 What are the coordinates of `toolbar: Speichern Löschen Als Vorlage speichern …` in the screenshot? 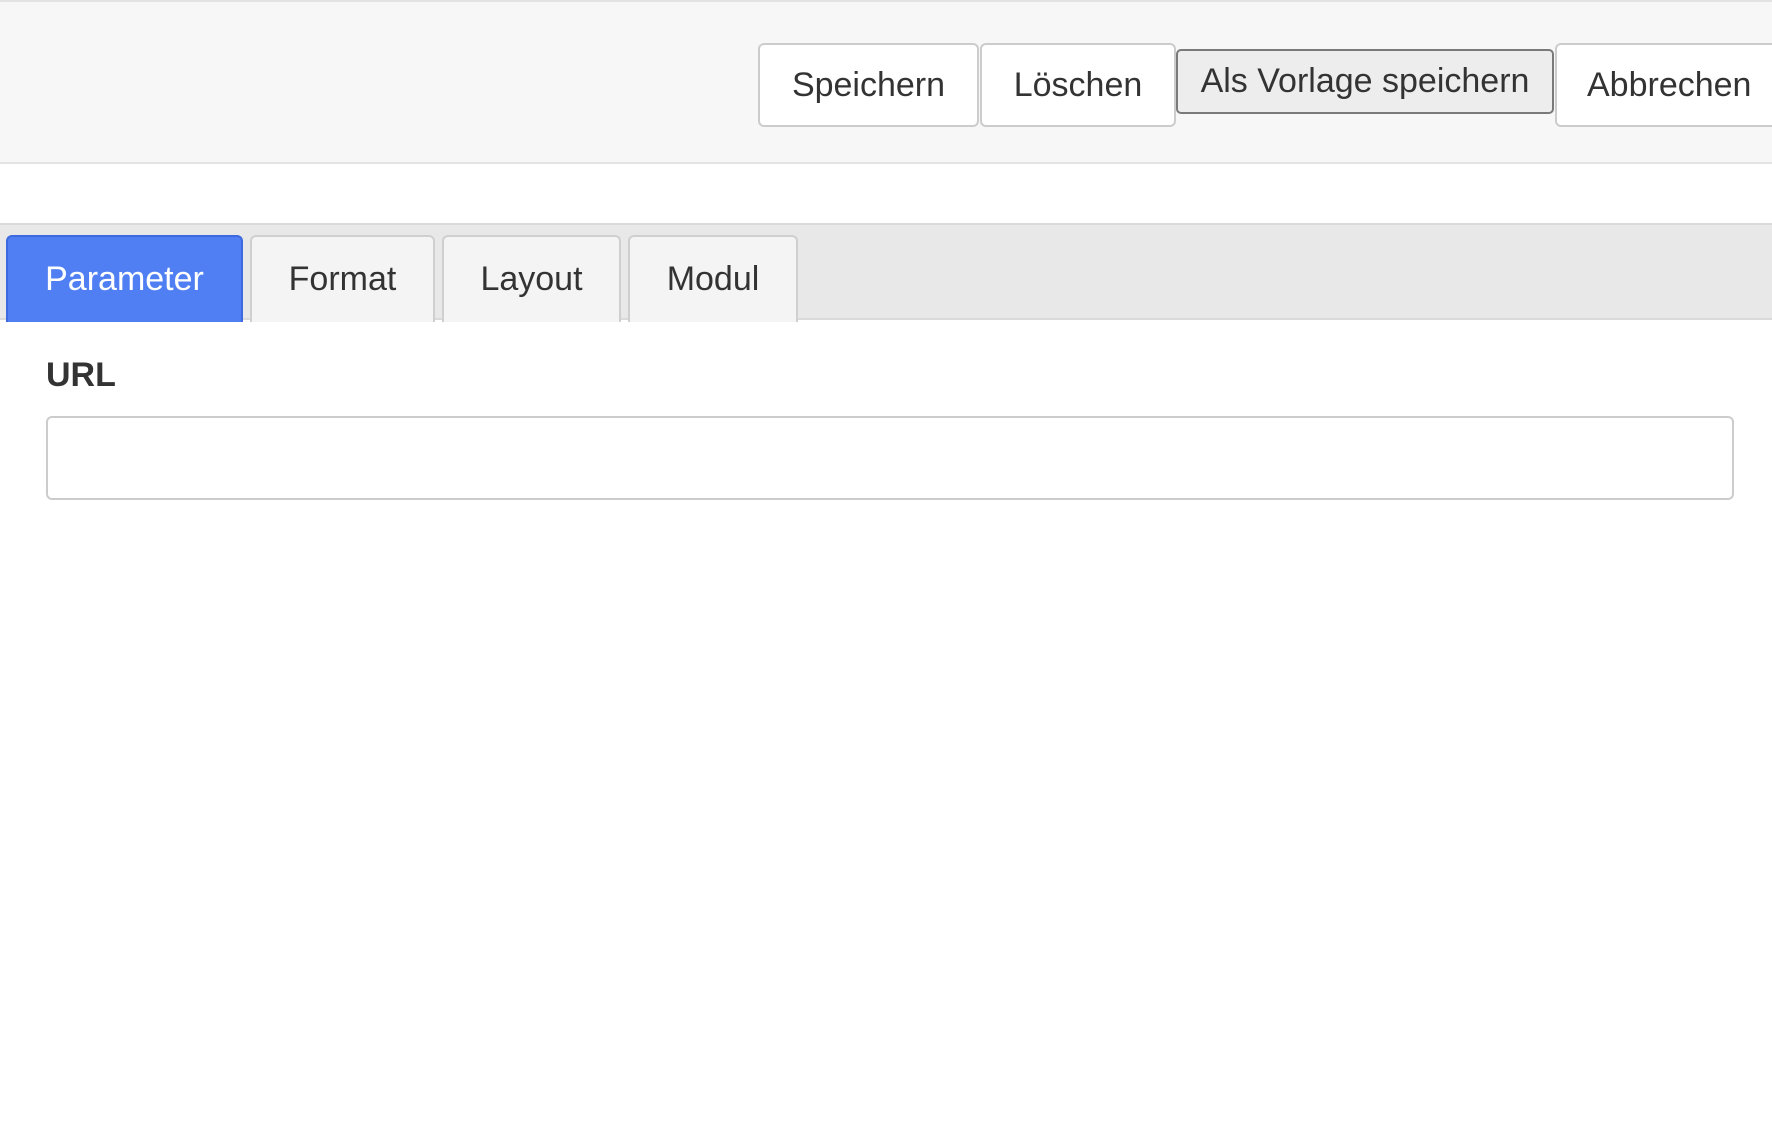 It's located at (886, 82).